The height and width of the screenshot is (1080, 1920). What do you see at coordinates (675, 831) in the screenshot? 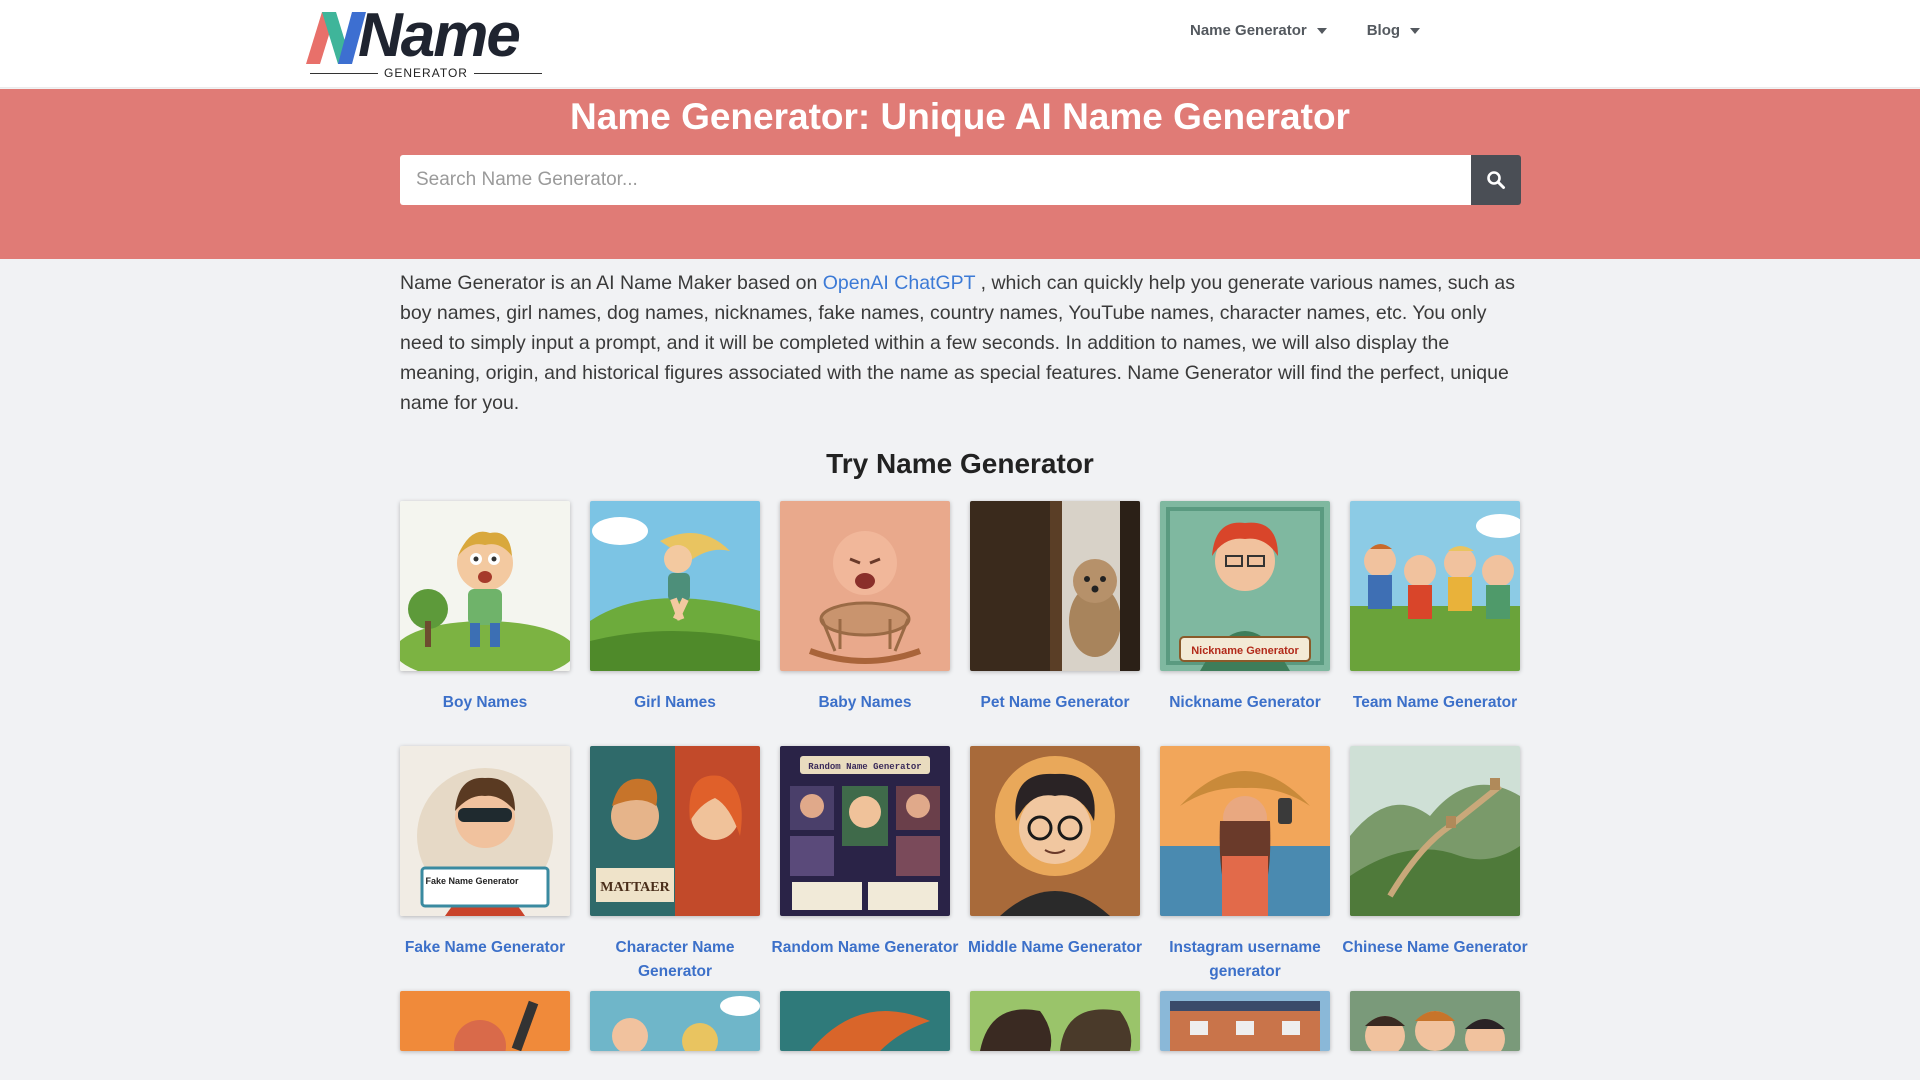
I see `character-name-image: MATTAER` at bounding box center [675, 831].